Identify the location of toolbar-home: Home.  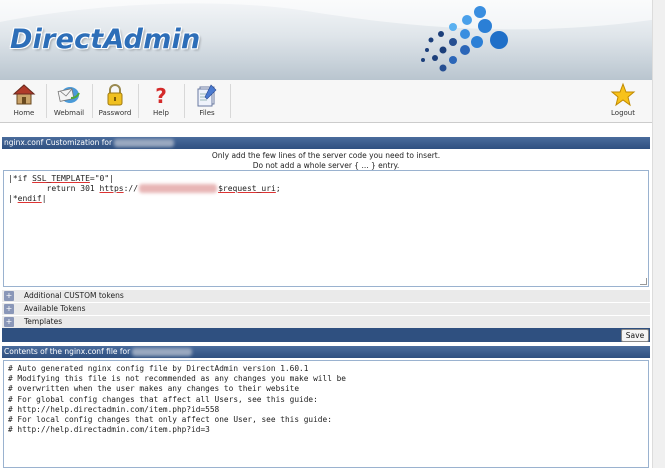
(24, 101).